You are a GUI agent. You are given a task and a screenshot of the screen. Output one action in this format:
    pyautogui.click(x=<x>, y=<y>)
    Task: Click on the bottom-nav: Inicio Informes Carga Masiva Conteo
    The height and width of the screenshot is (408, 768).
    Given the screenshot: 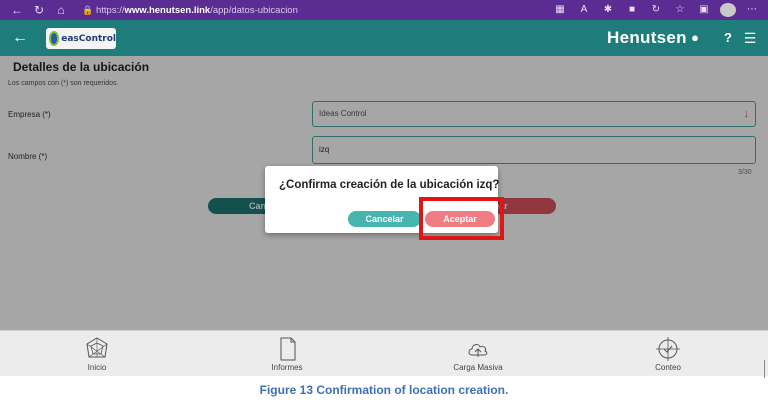 What is the action you would take?
    pyautogui.click(x=384, y=353)
    